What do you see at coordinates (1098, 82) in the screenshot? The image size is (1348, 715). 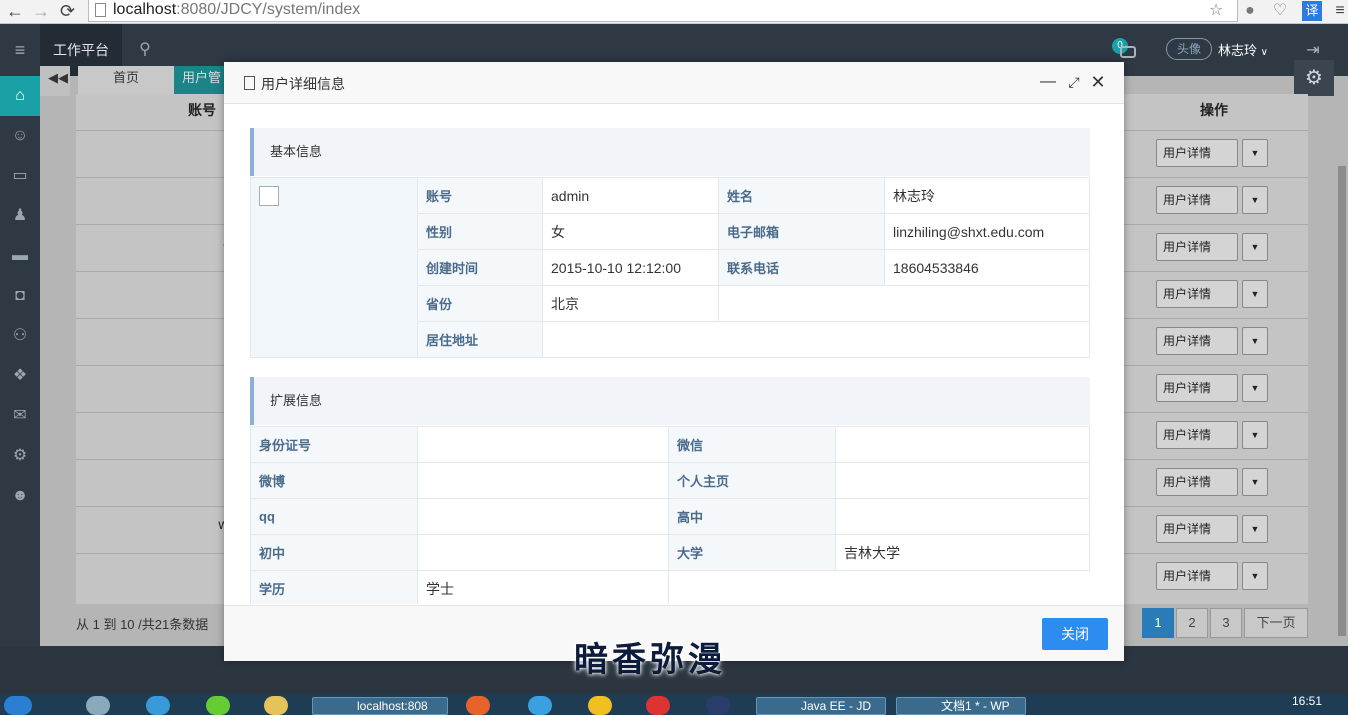 I see `close-icon: ✕` at bounding box center [1098, 82].